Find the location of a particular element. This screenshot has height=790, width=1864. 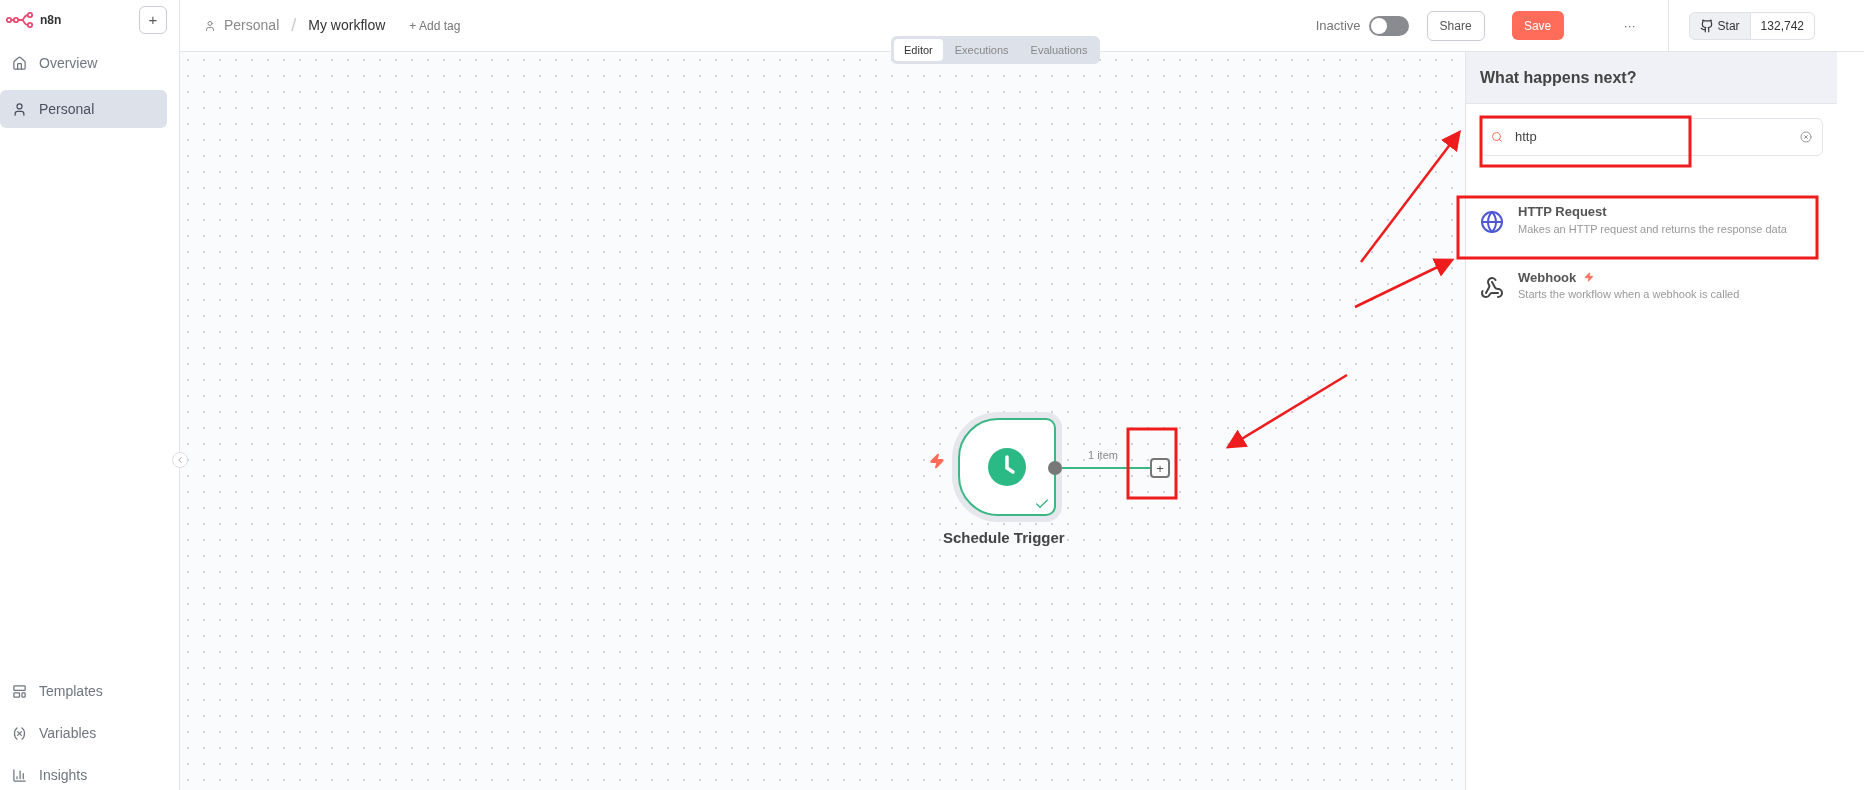

star-count: 132,742 is located at coordinates (1782, 25).